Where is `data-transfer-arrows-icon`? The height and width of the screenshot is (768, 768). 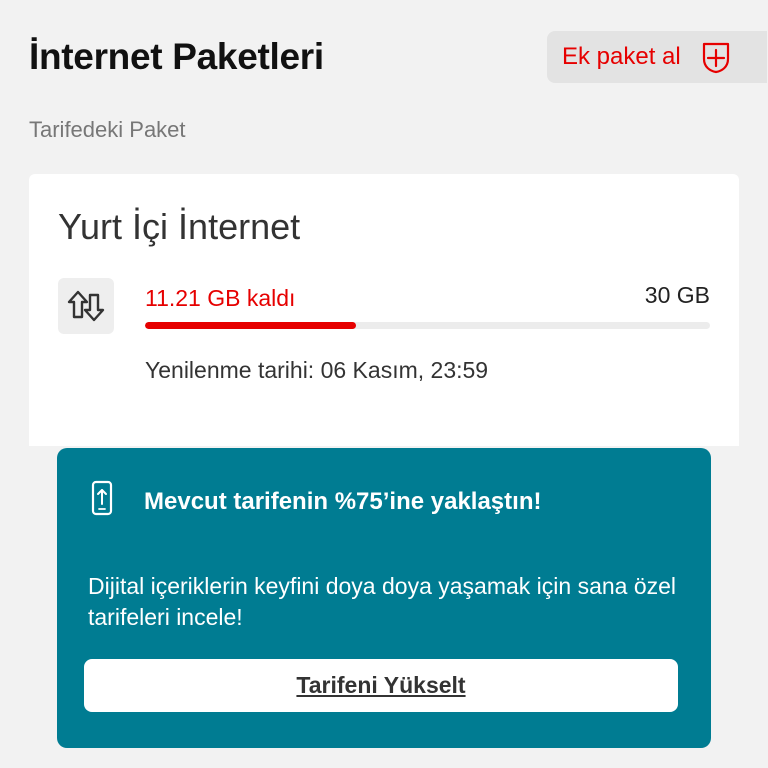
data-transfer-arrows-icon is located at coordinates (86, 306).